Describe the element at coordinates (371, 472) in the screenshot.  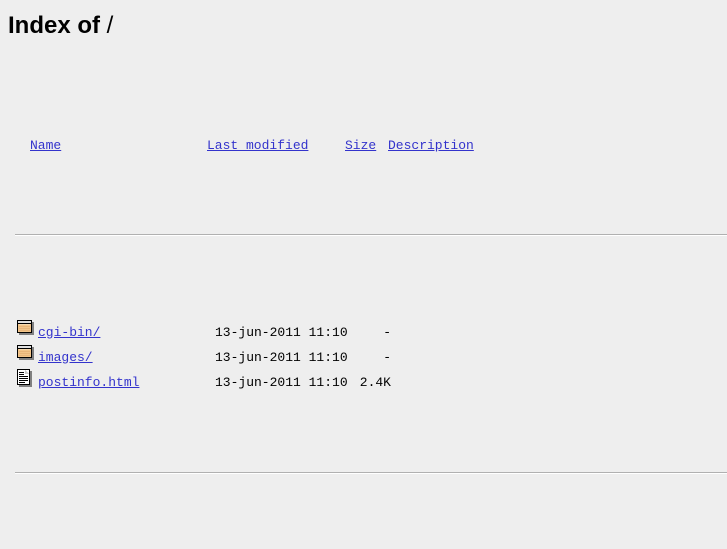
I see `footer-divider` at that location.